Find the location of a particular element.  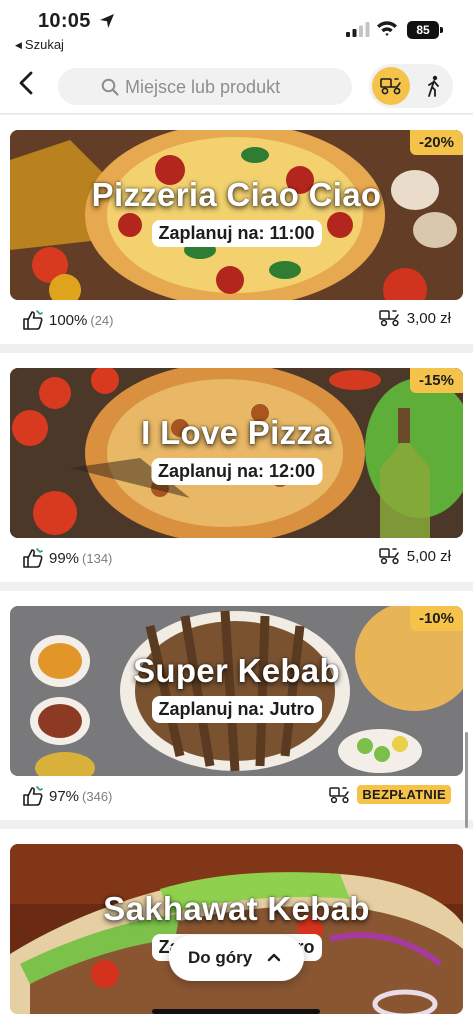

restaurant-name: Super Kebab is located at coordinates (236, 670).